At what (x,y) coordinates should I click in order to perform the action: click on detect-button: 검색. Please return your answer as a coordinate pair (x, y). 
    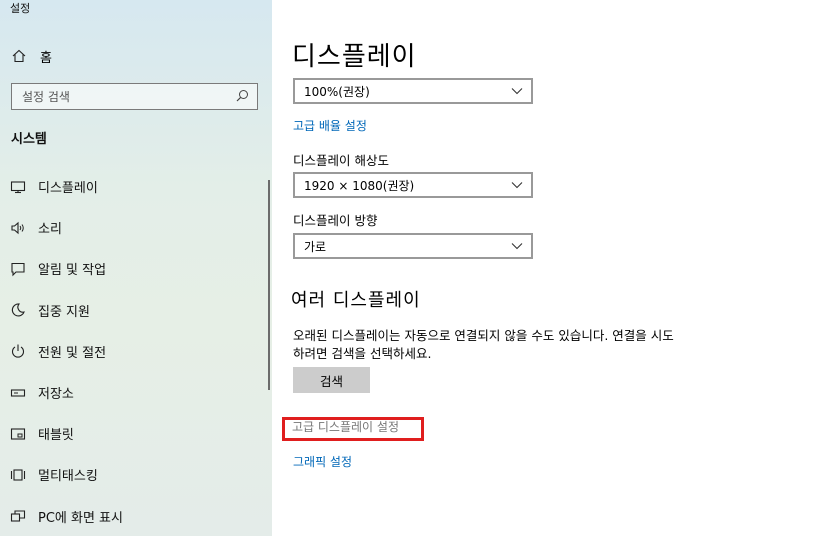
    Looking at the image, I should click on (331, 380).